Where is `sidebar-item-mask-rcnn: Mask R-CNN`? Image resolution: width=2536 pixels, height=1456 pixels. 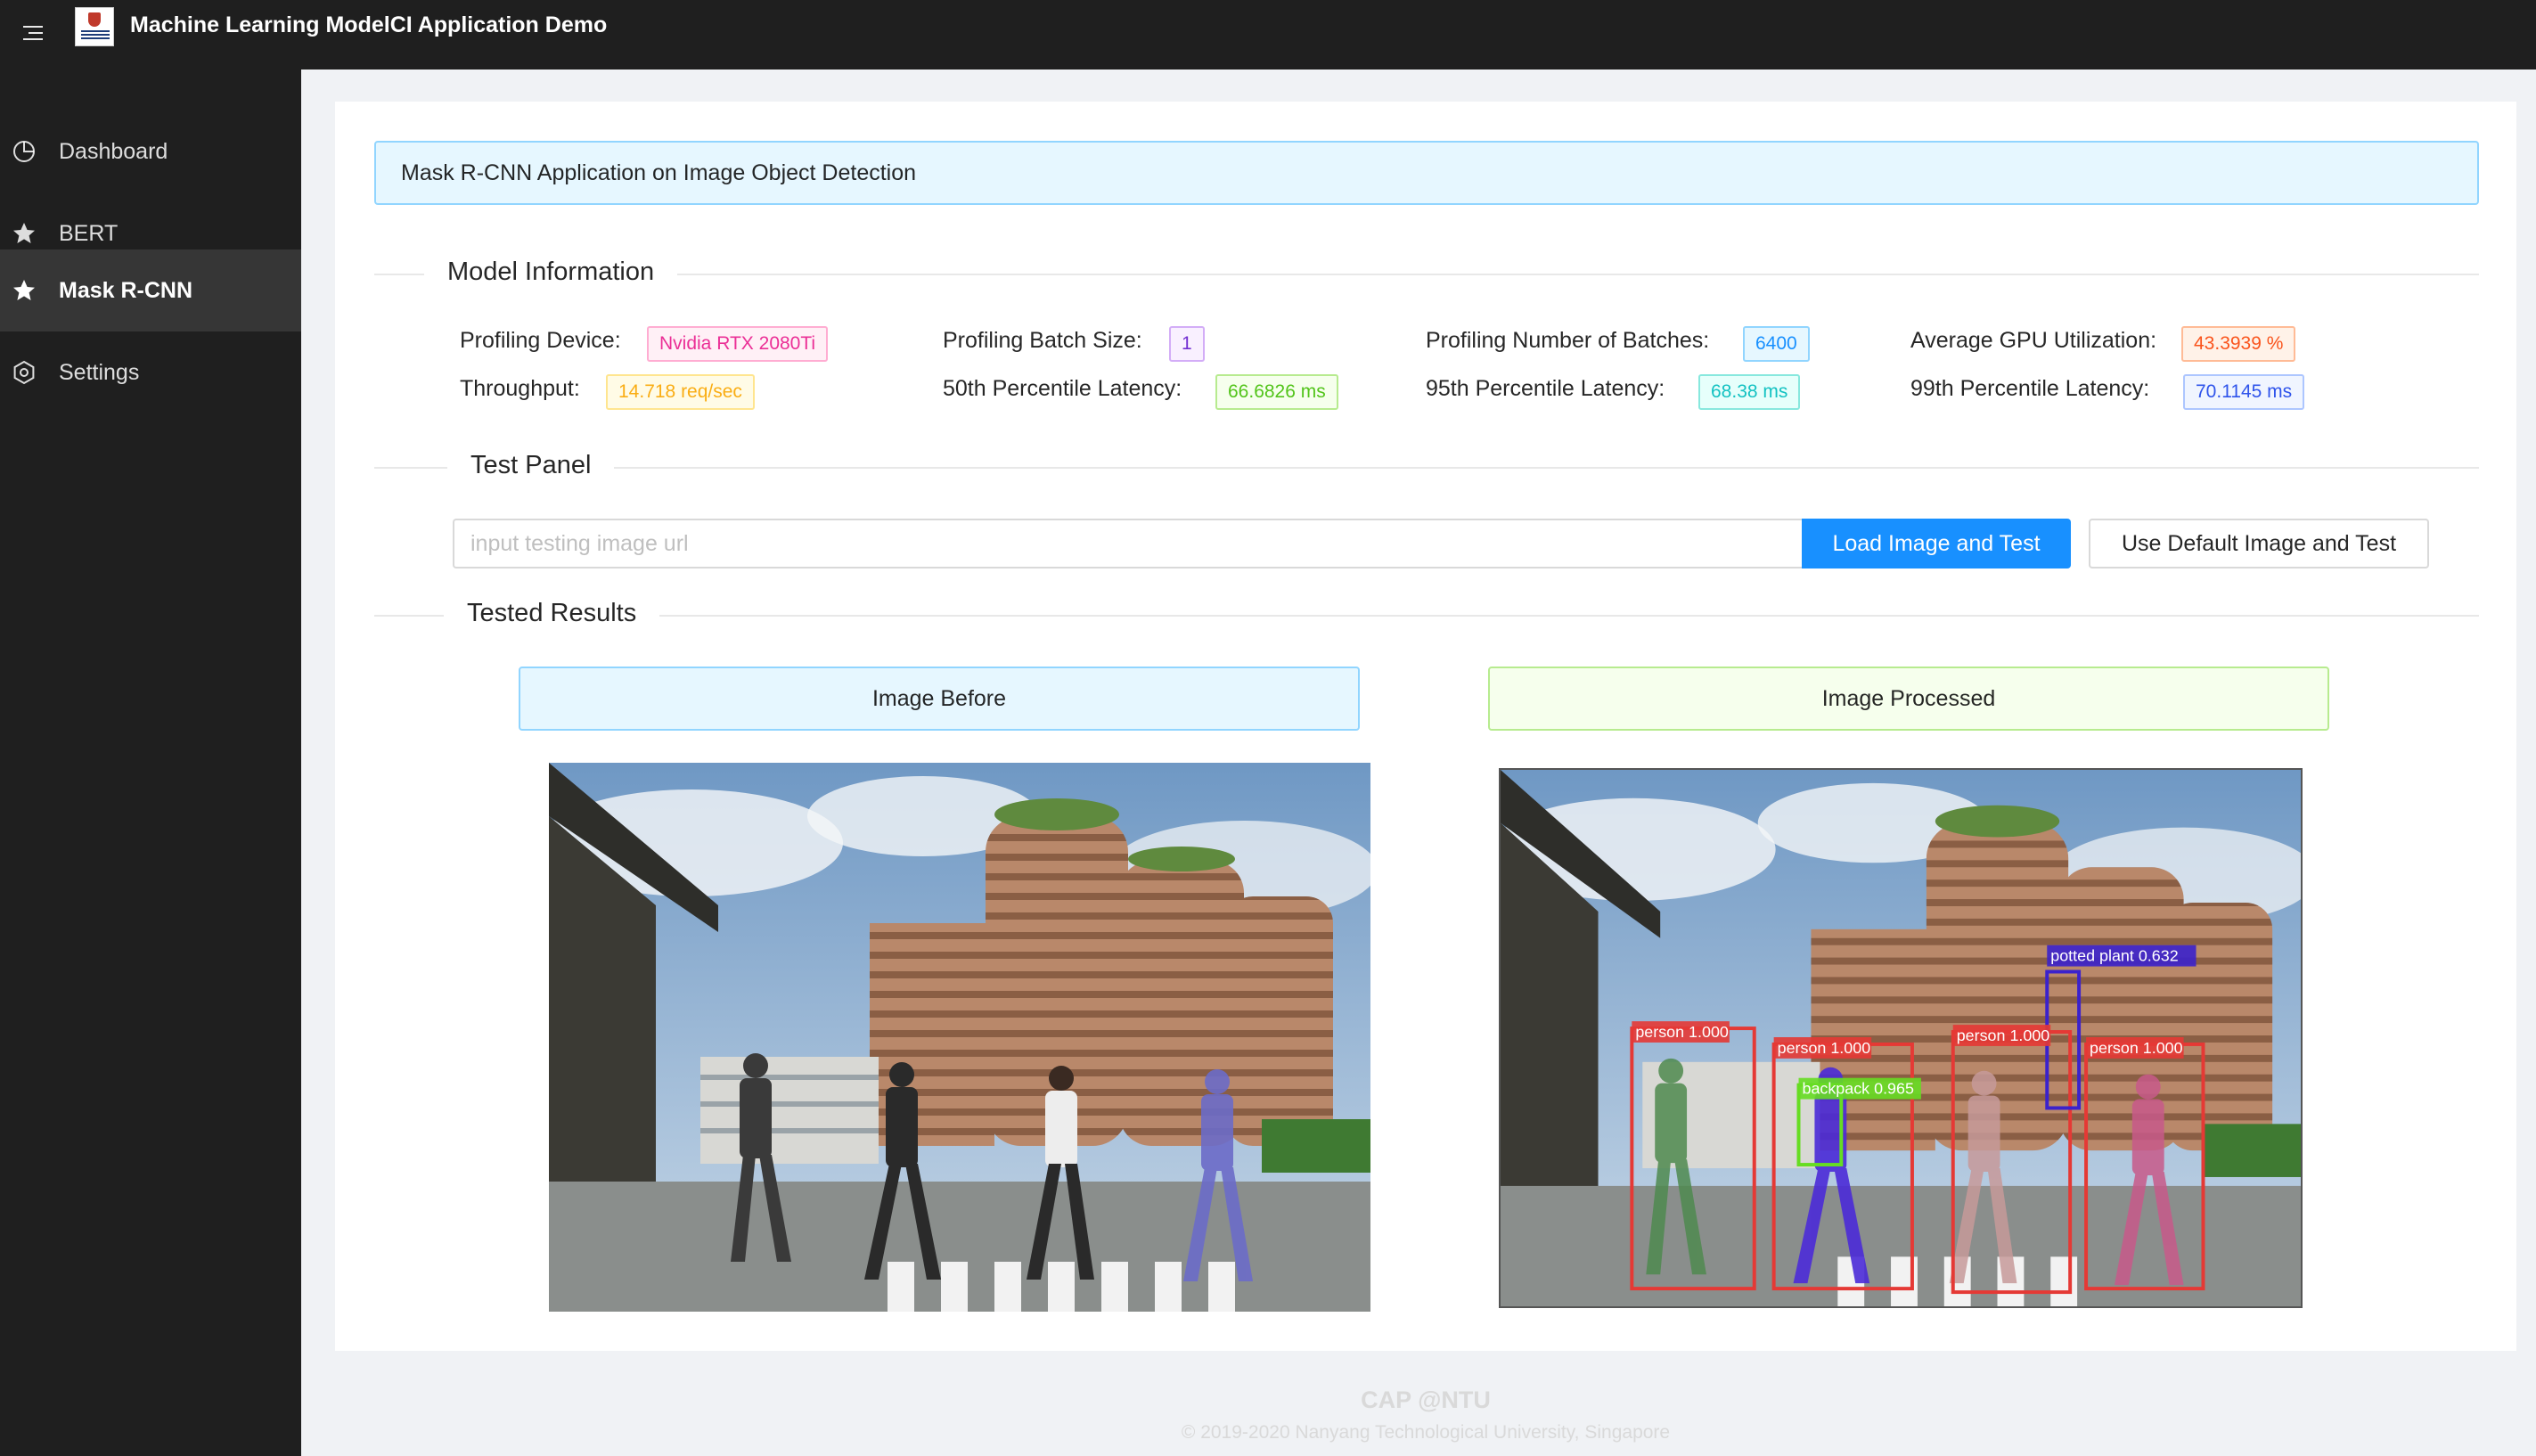 sidebar-item-mask-rcnn: Mask R-CNN is located at coordinates (150, 290).